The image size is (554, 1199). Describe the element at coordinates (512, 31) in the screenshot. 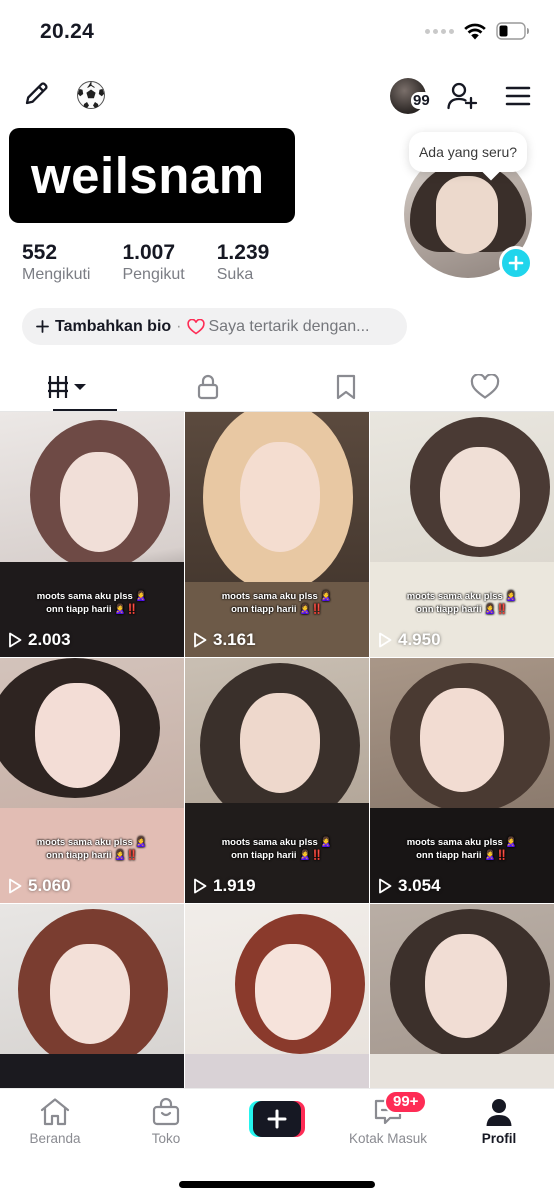

I see `battery-icon` at that location.